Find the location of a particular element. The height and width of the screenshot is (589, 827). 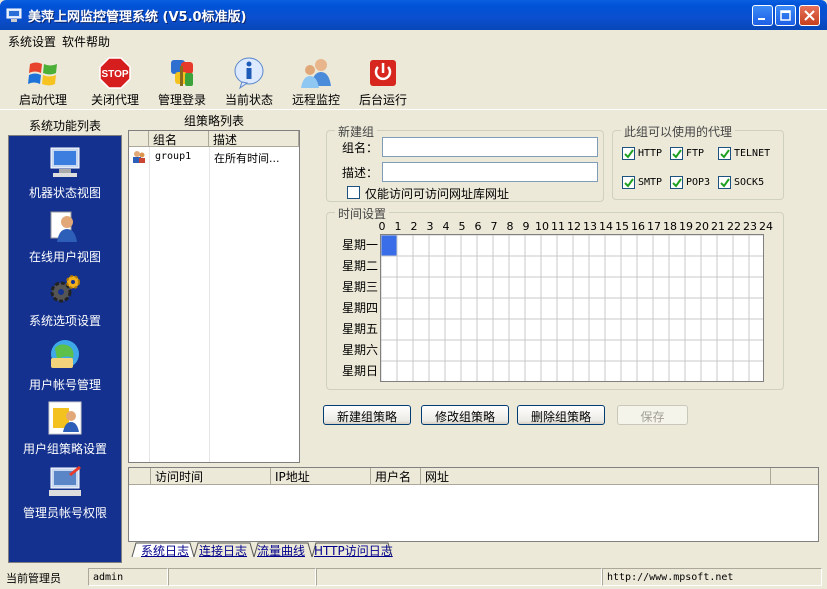

time-grid is located at coordinates (572, 308).